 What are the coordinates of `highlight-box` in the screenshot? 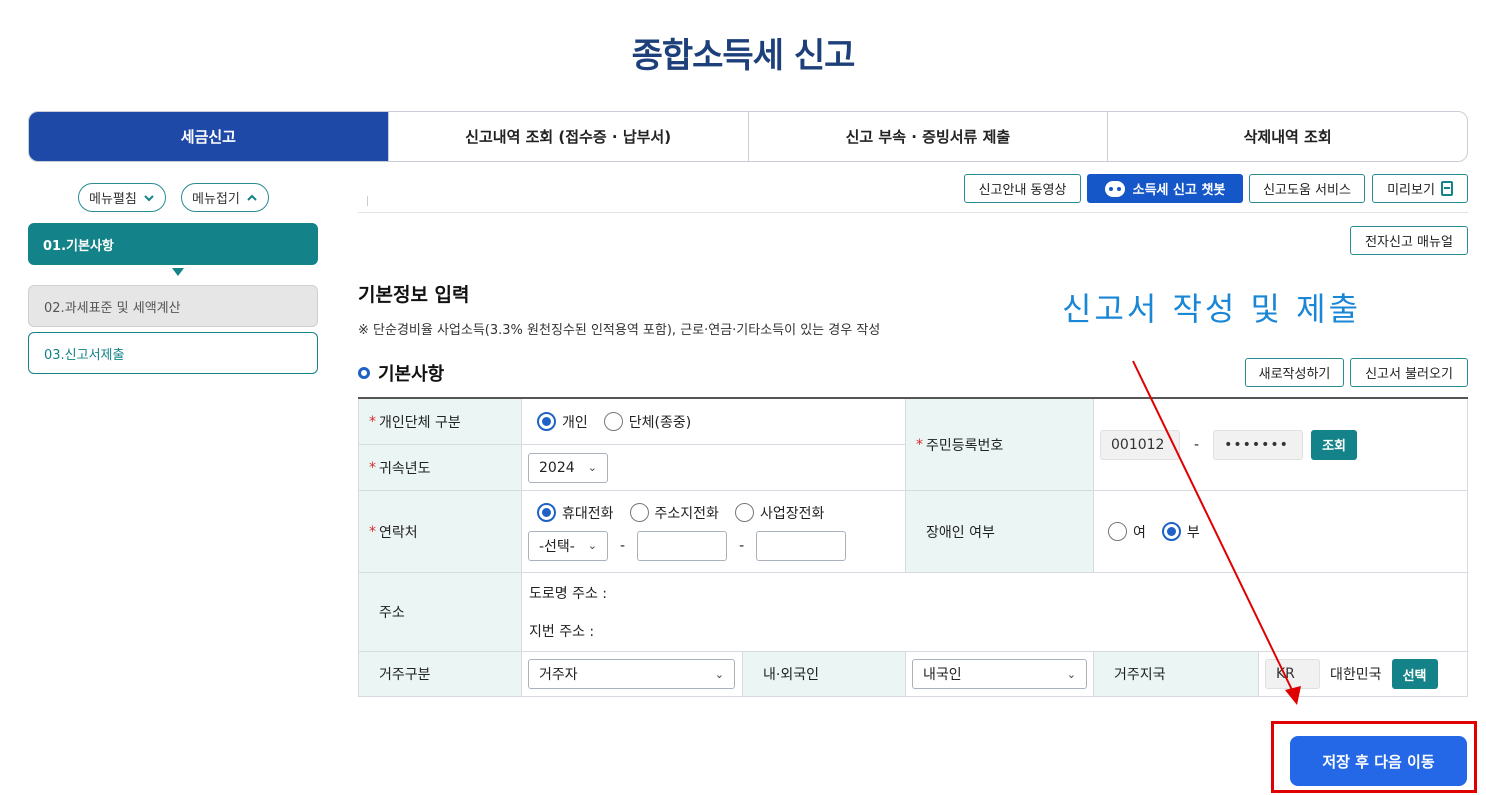 It's located at (1374, 757).